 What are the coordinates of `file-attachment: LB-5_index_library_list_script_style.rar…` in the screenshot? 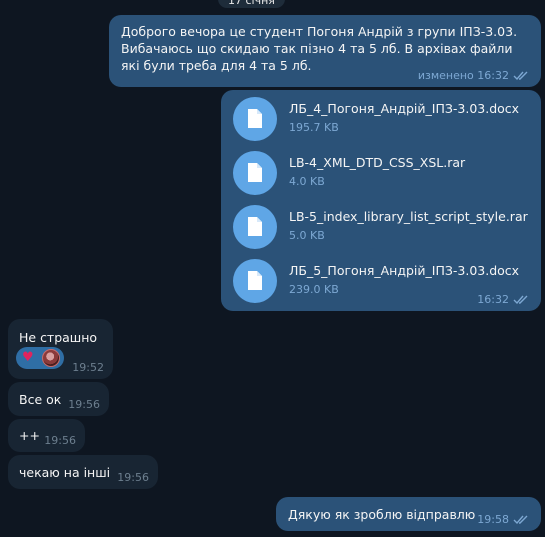 It's located at (388, 229).